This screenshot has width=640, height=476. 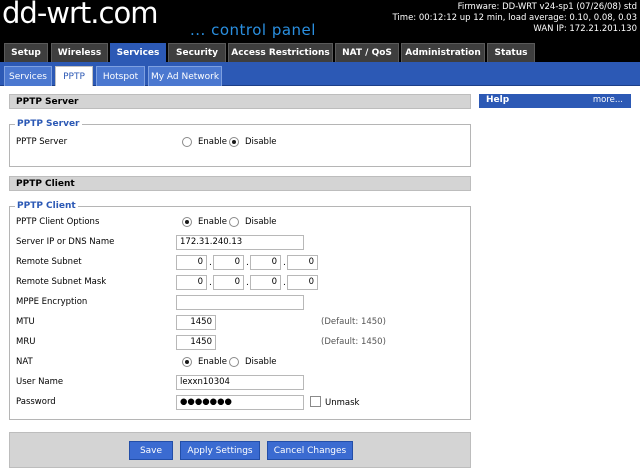 I want to click on username-input: lexxn10304, so click(x=240, y=382).